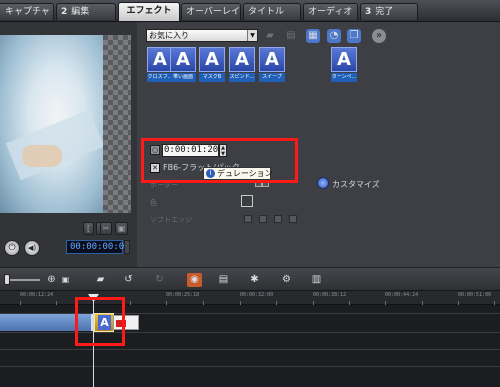  Describe the element at coordinates (475, 295) in the screenshot. I see `ruler-label: 00:00:51:06` at that location.